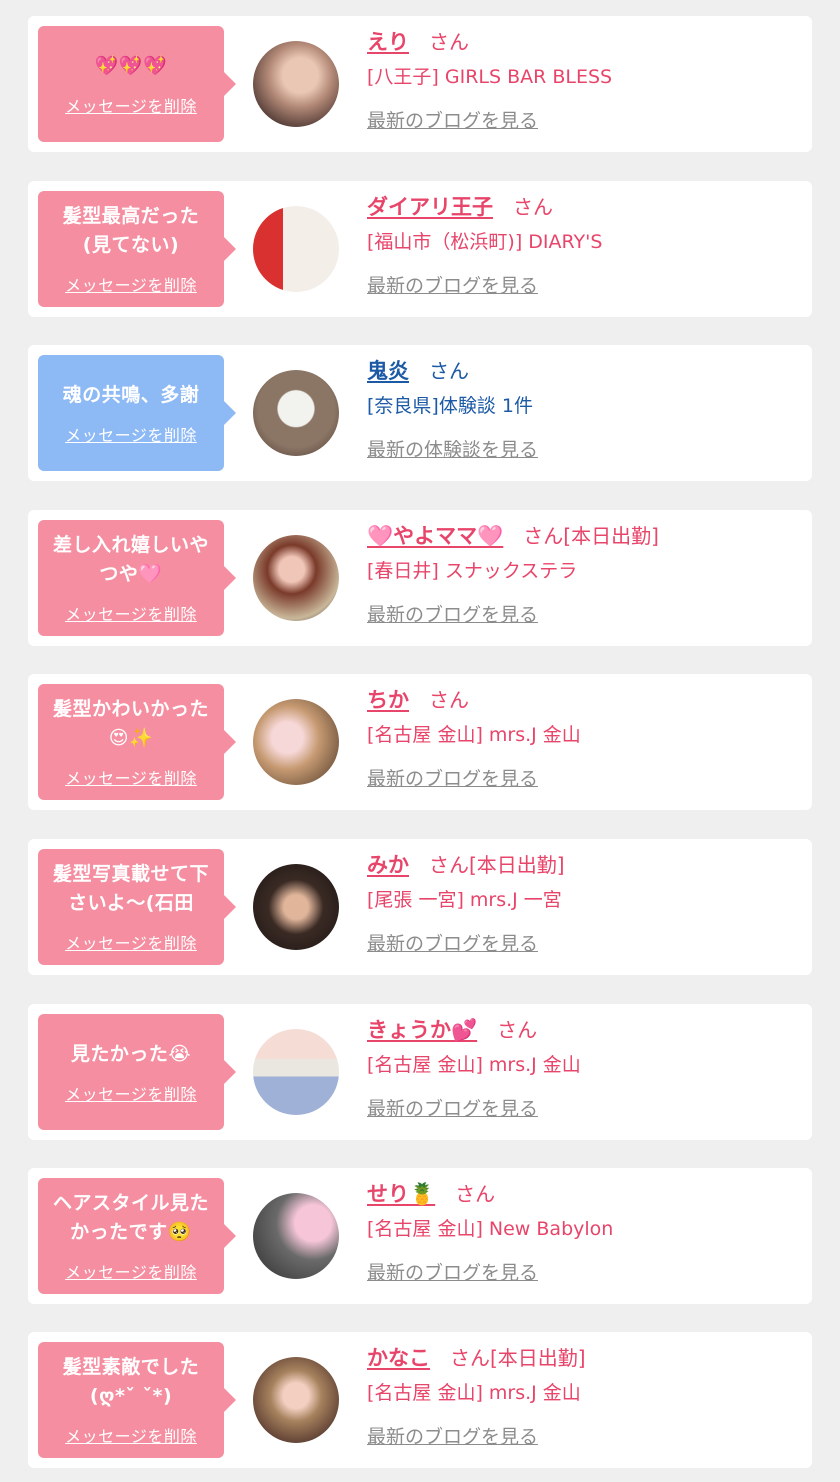 The width and height of the screenshot is (840, 1482). I want to click on user-name-link: せり🍍, so click(401, 1193).